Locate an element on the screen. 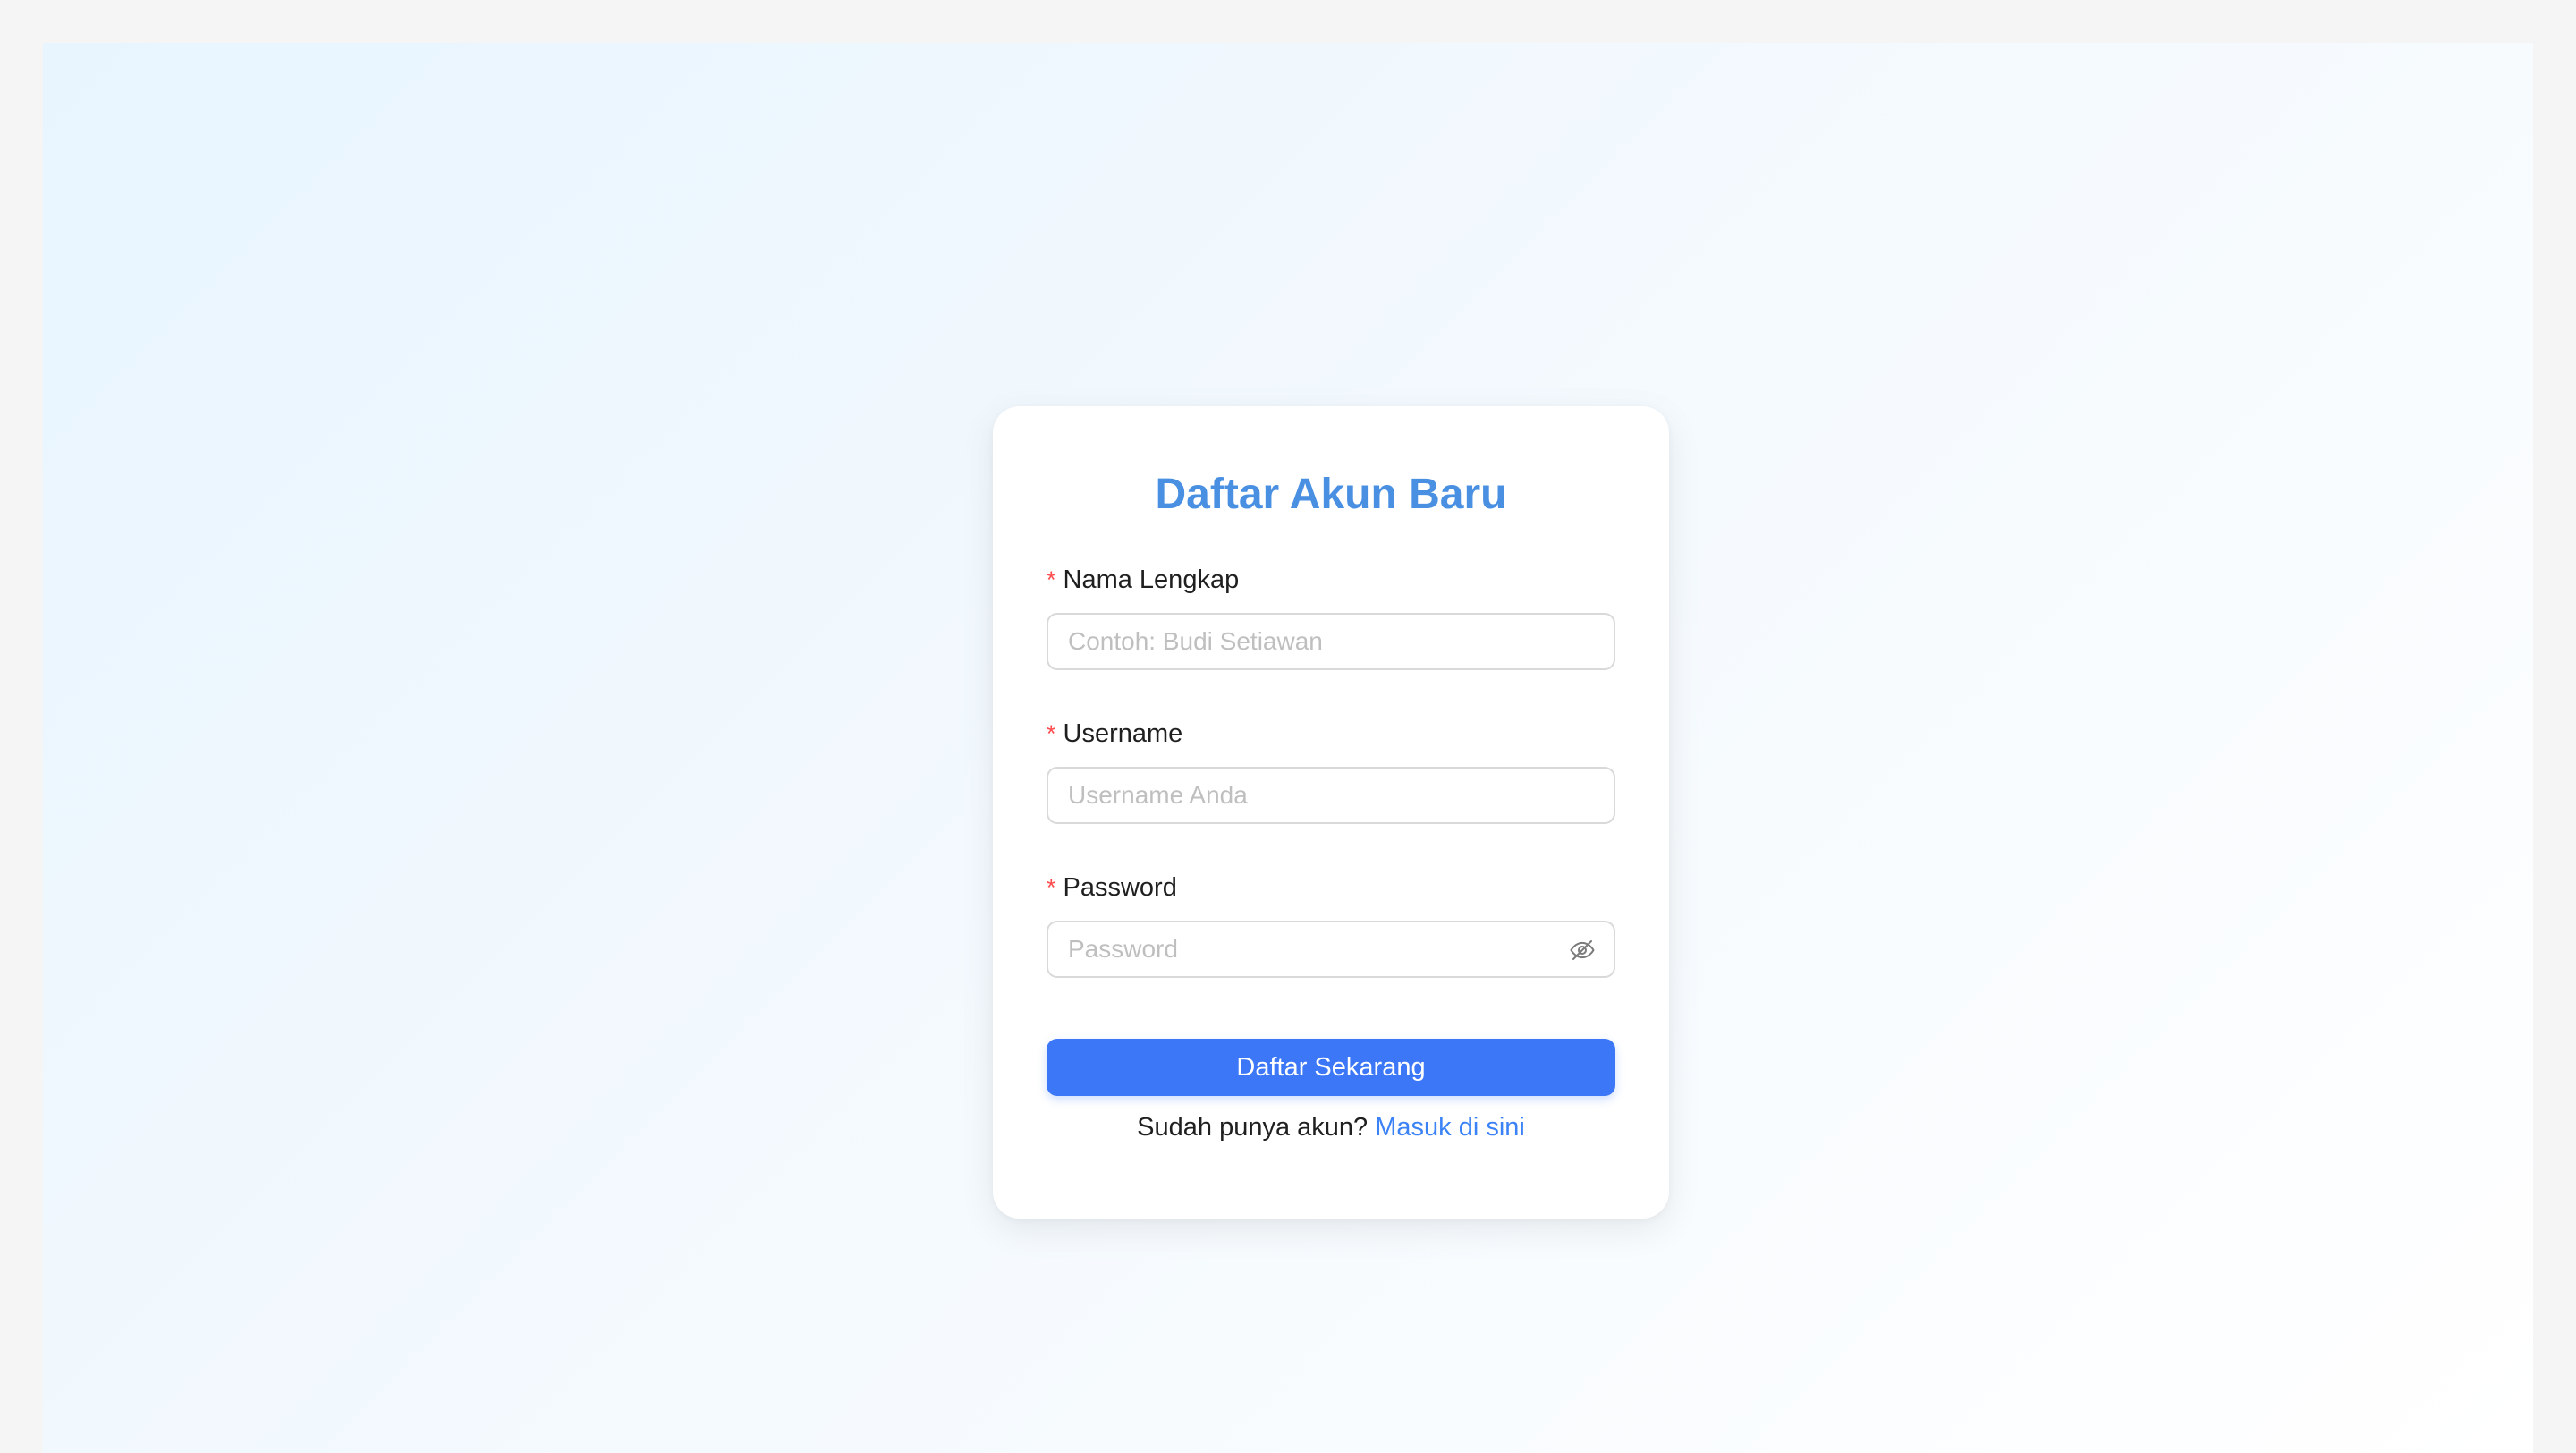 Image resolution: width=2576 pixels, height=1453 pixels. username-label-text: Username is located at coordinates (1123, 733).